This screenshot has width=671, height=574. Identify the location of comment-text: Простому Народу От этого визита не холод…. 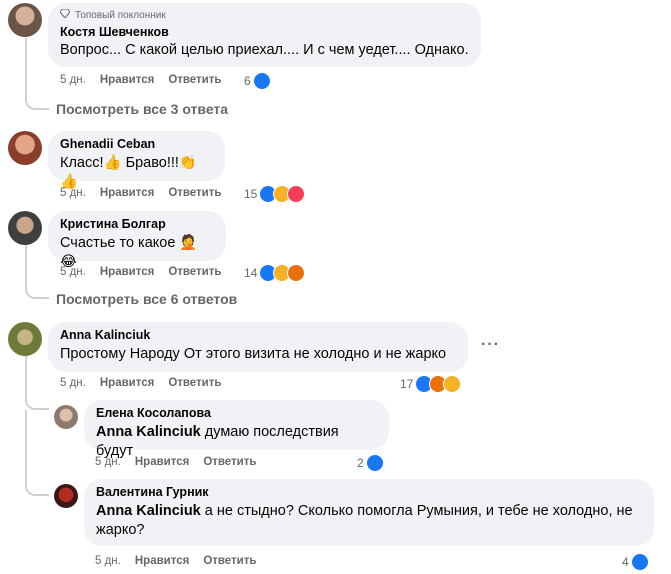
(253, 354).